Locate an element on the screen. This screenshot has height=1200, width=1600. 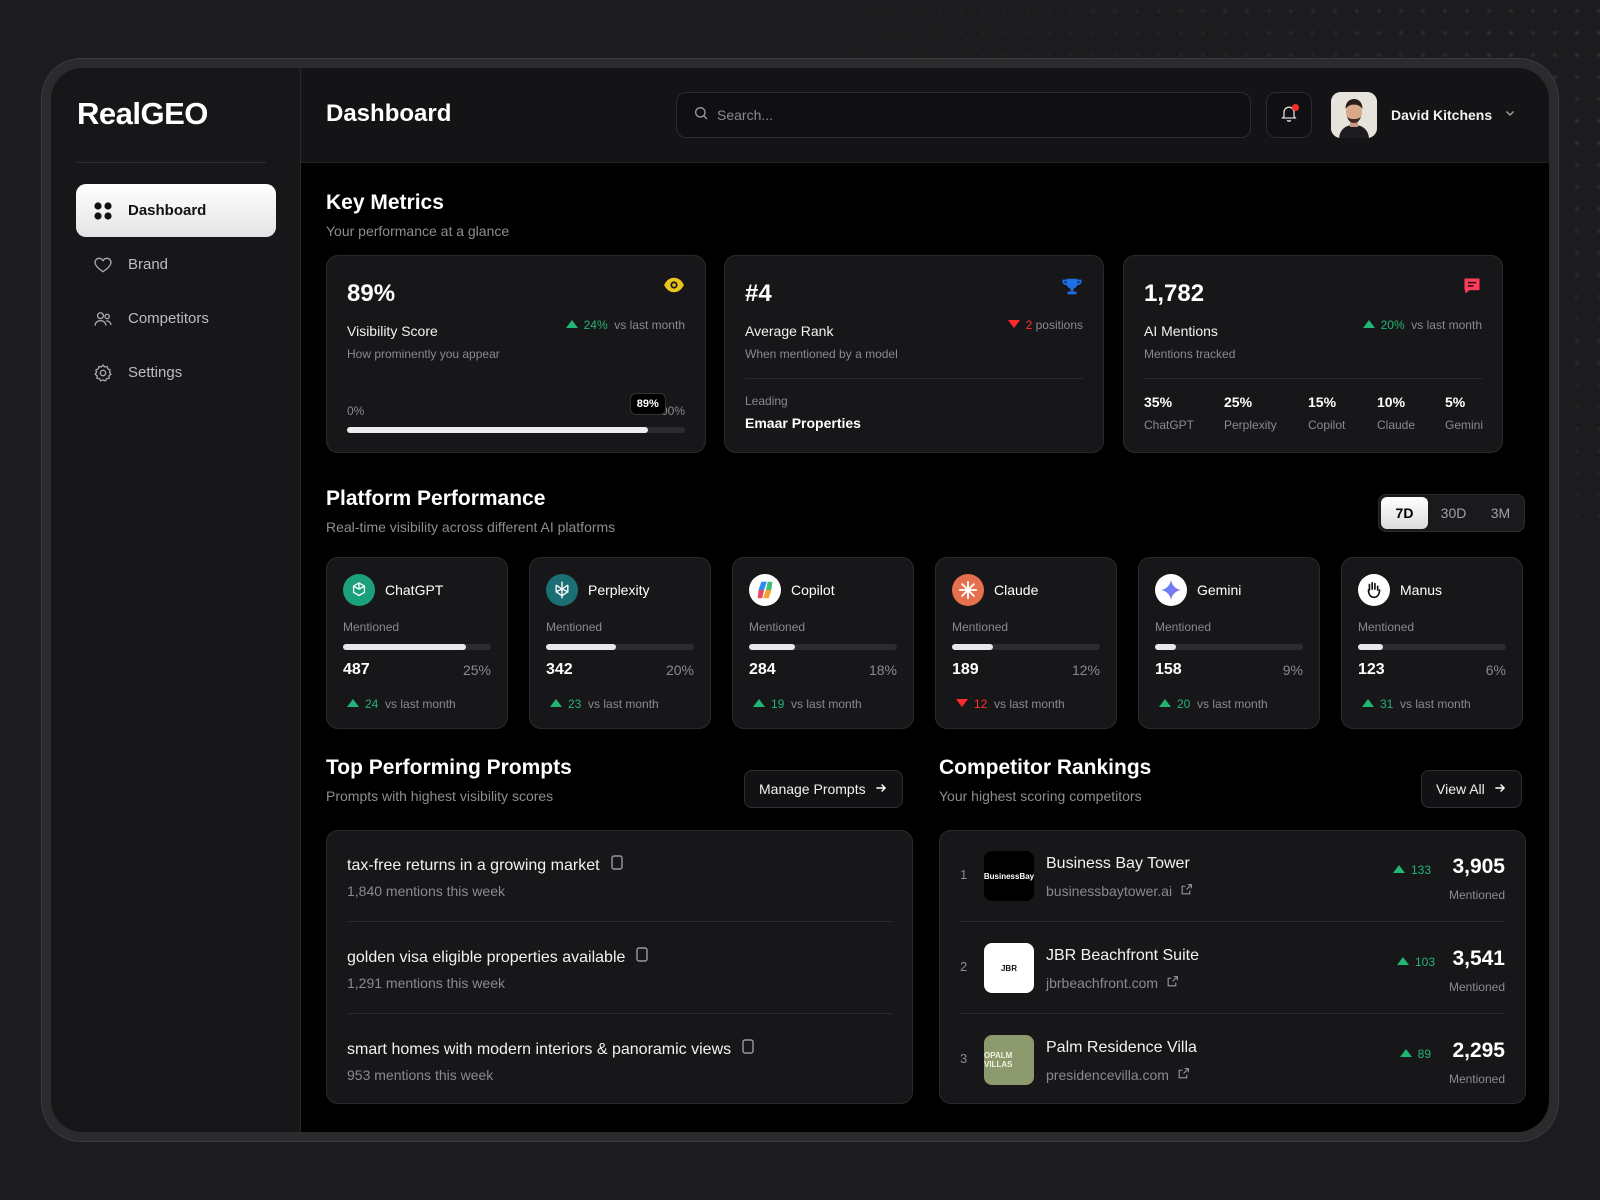
sidebar-item-label: Dashboard is located at coordinates (167, 210).